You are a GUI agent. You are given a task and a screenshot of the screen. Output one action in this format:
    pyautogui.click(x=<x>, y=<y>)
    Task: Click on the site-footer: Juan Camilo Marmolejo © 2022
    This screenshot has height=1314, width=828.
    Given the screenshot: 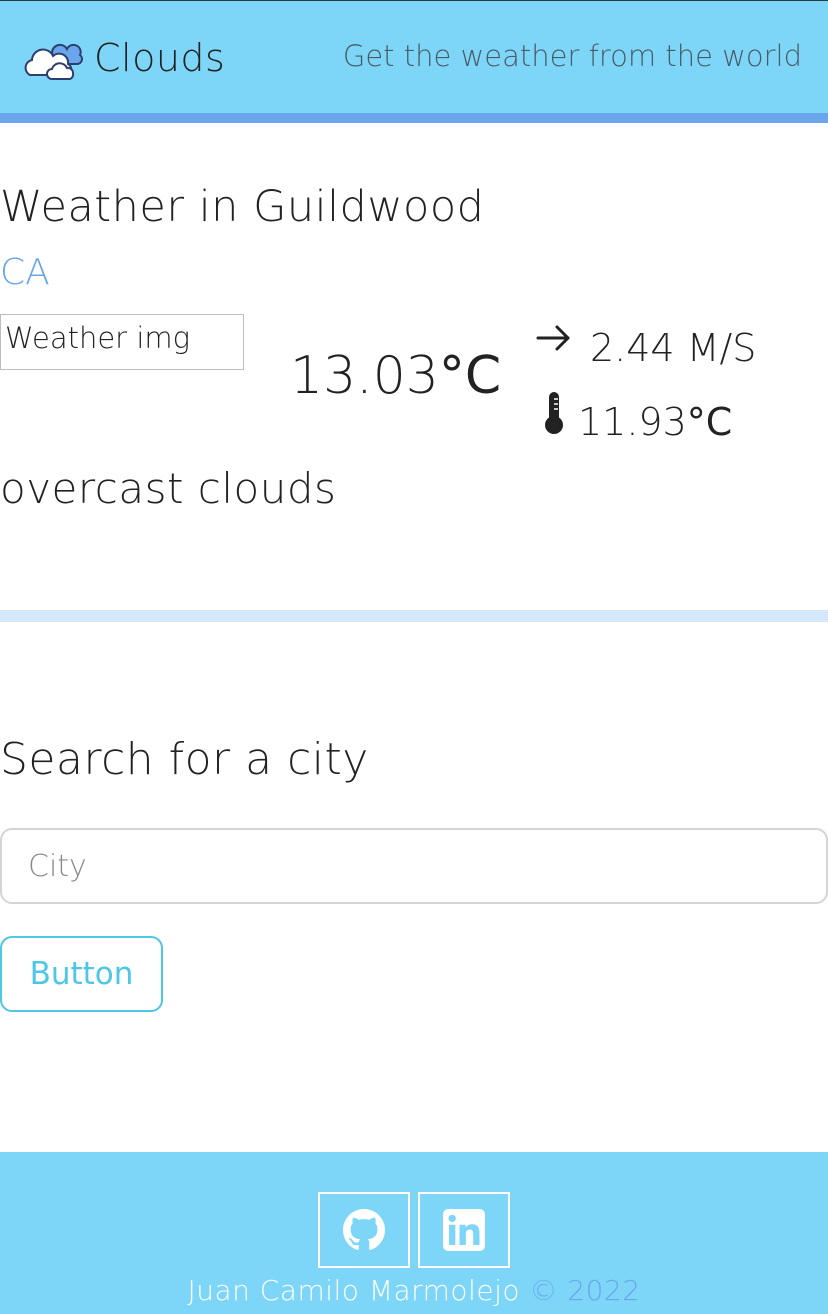 What is the action you would take?
    pyautogui.click(x=414, y=1233)
    